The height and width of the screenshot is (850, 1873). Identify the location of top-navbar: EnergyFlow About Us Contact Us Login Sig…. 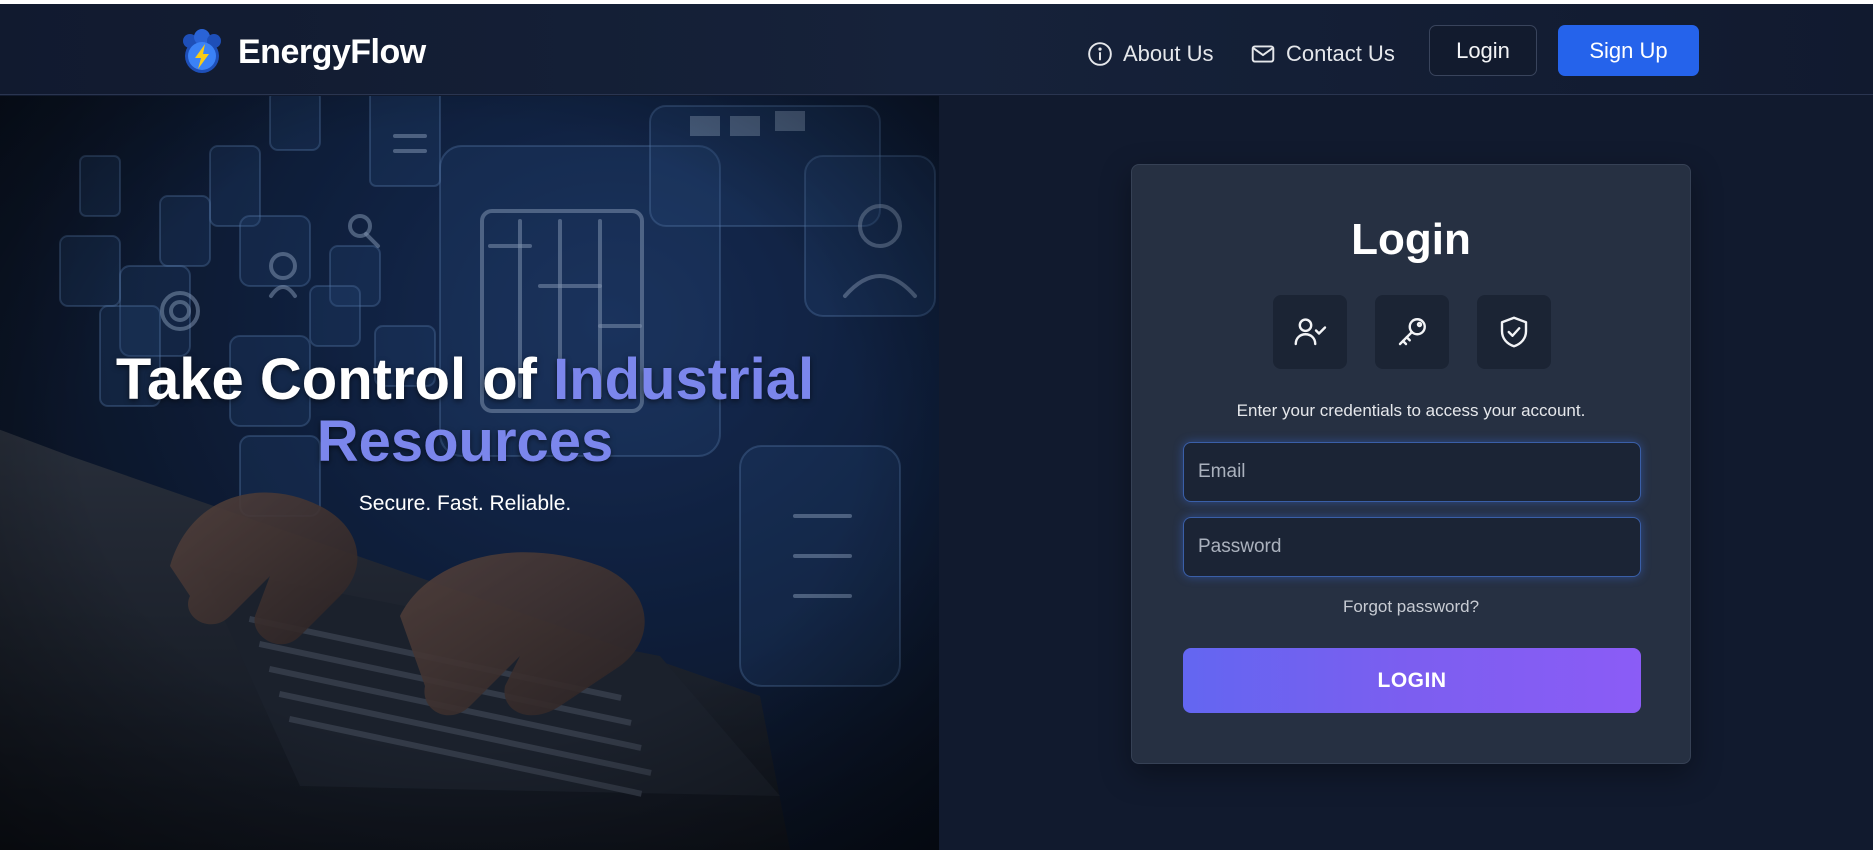
(936, 49).